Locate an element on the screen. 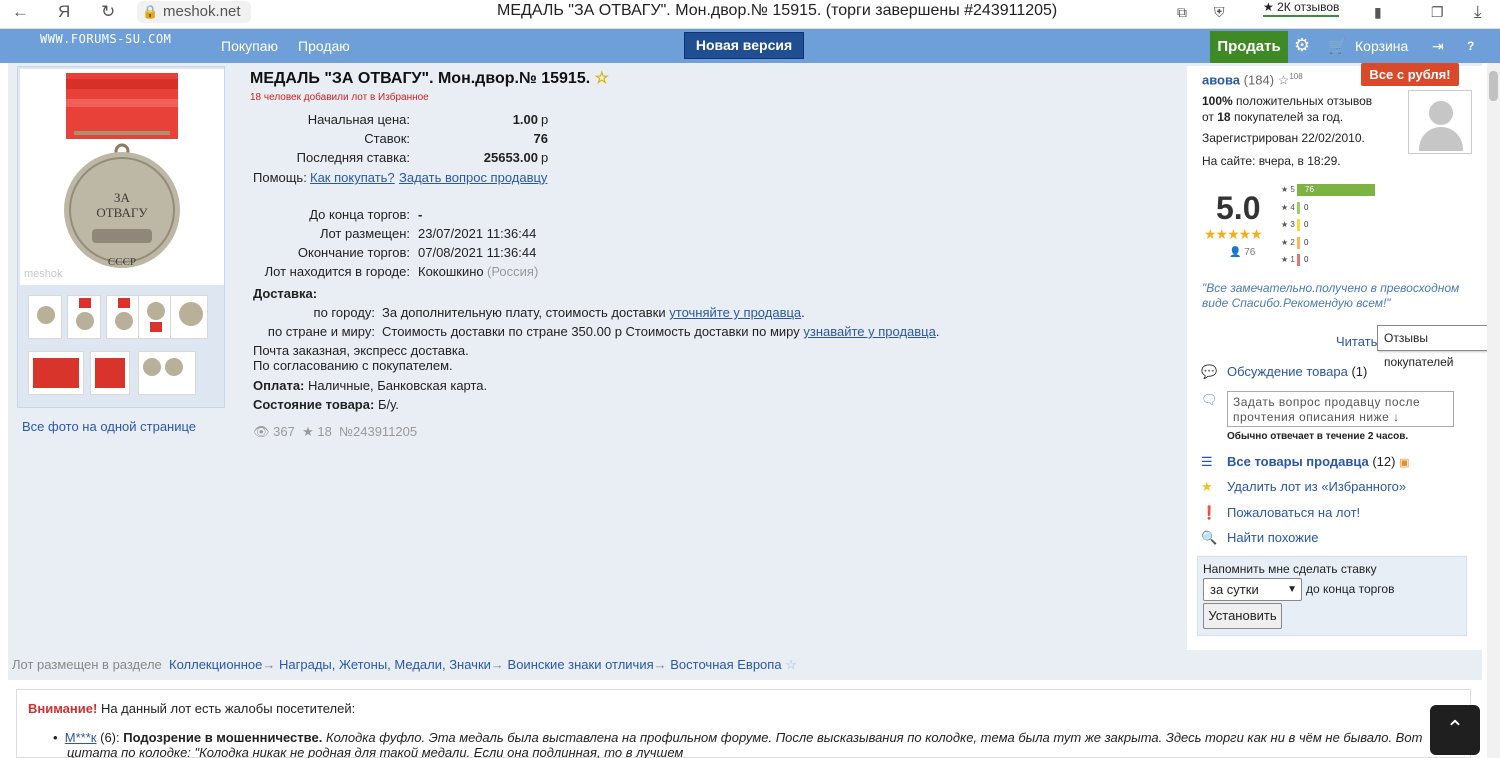  start-price-label: Начальная цена: is located at coordinates (358, 119).